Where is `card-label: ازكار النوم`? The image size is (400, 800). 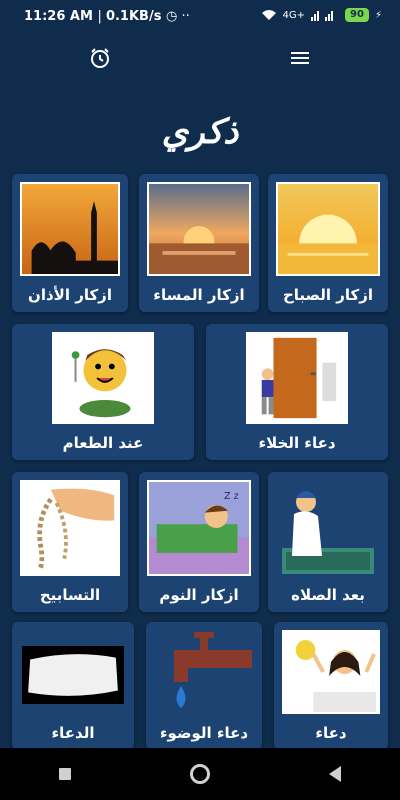
card-label: ازكار النوم is located at coordinates (199, 595).